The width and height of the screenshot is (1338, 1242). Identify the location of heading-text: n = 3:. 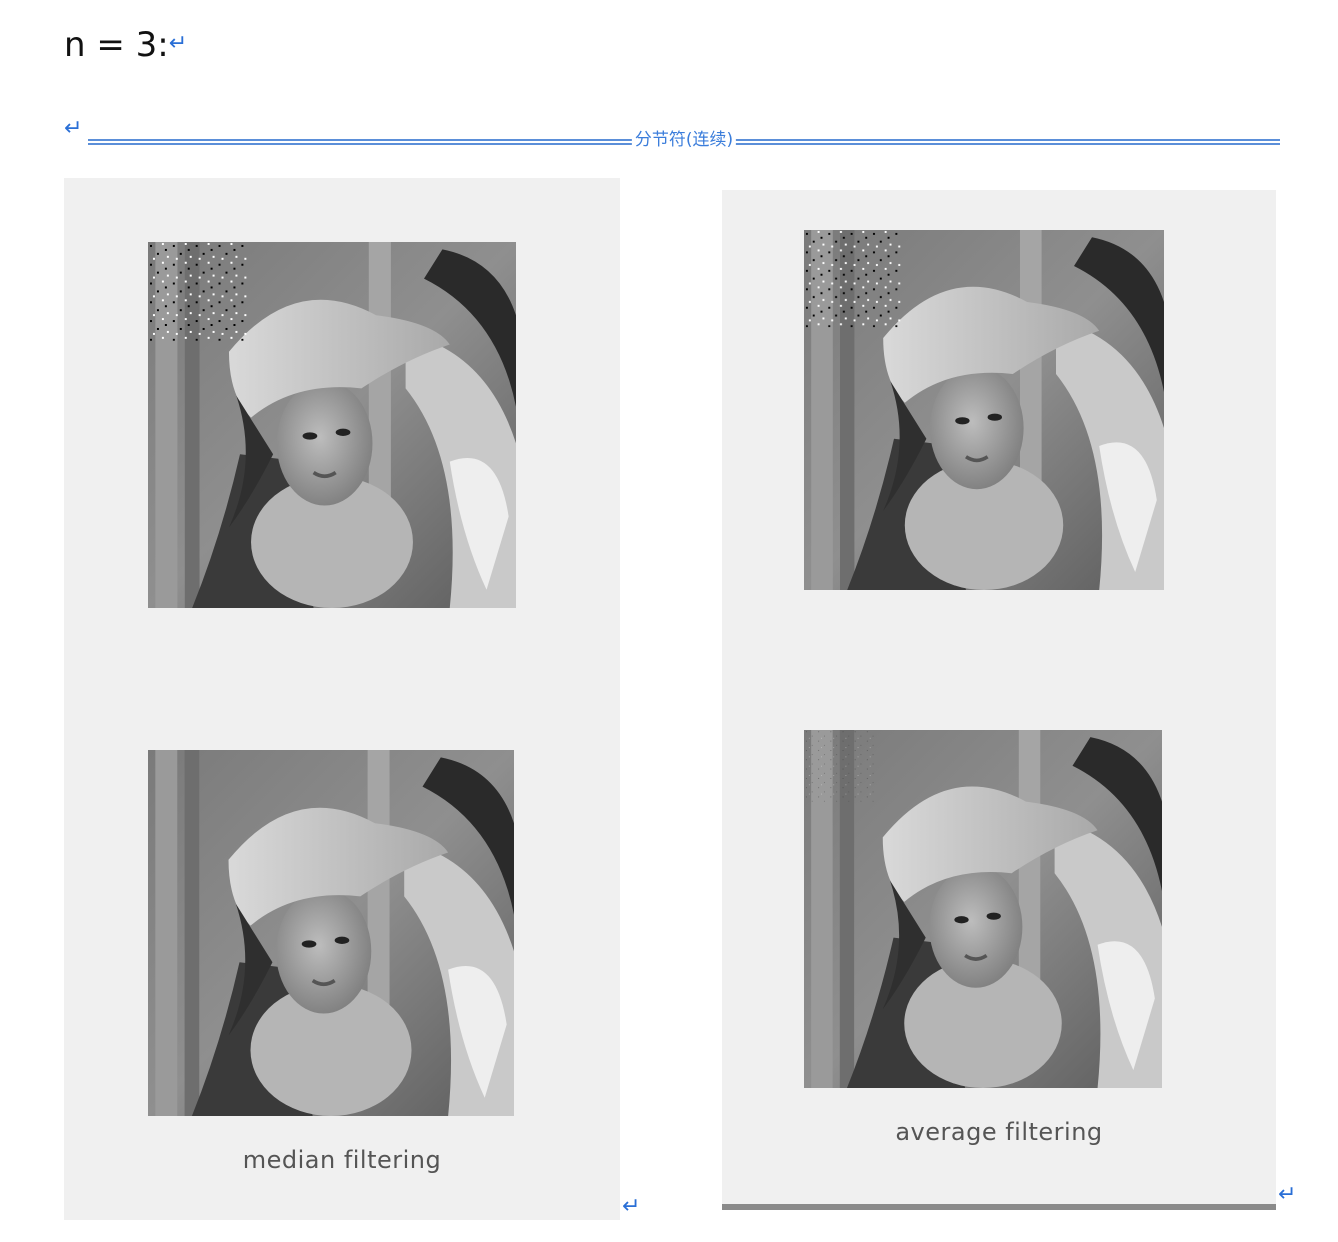
(116, 45).